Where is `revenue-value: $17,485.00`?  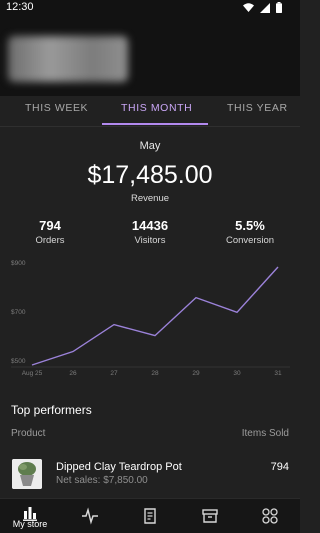 revenue-value: $17,485.00 is located at coordinates (150, 175).